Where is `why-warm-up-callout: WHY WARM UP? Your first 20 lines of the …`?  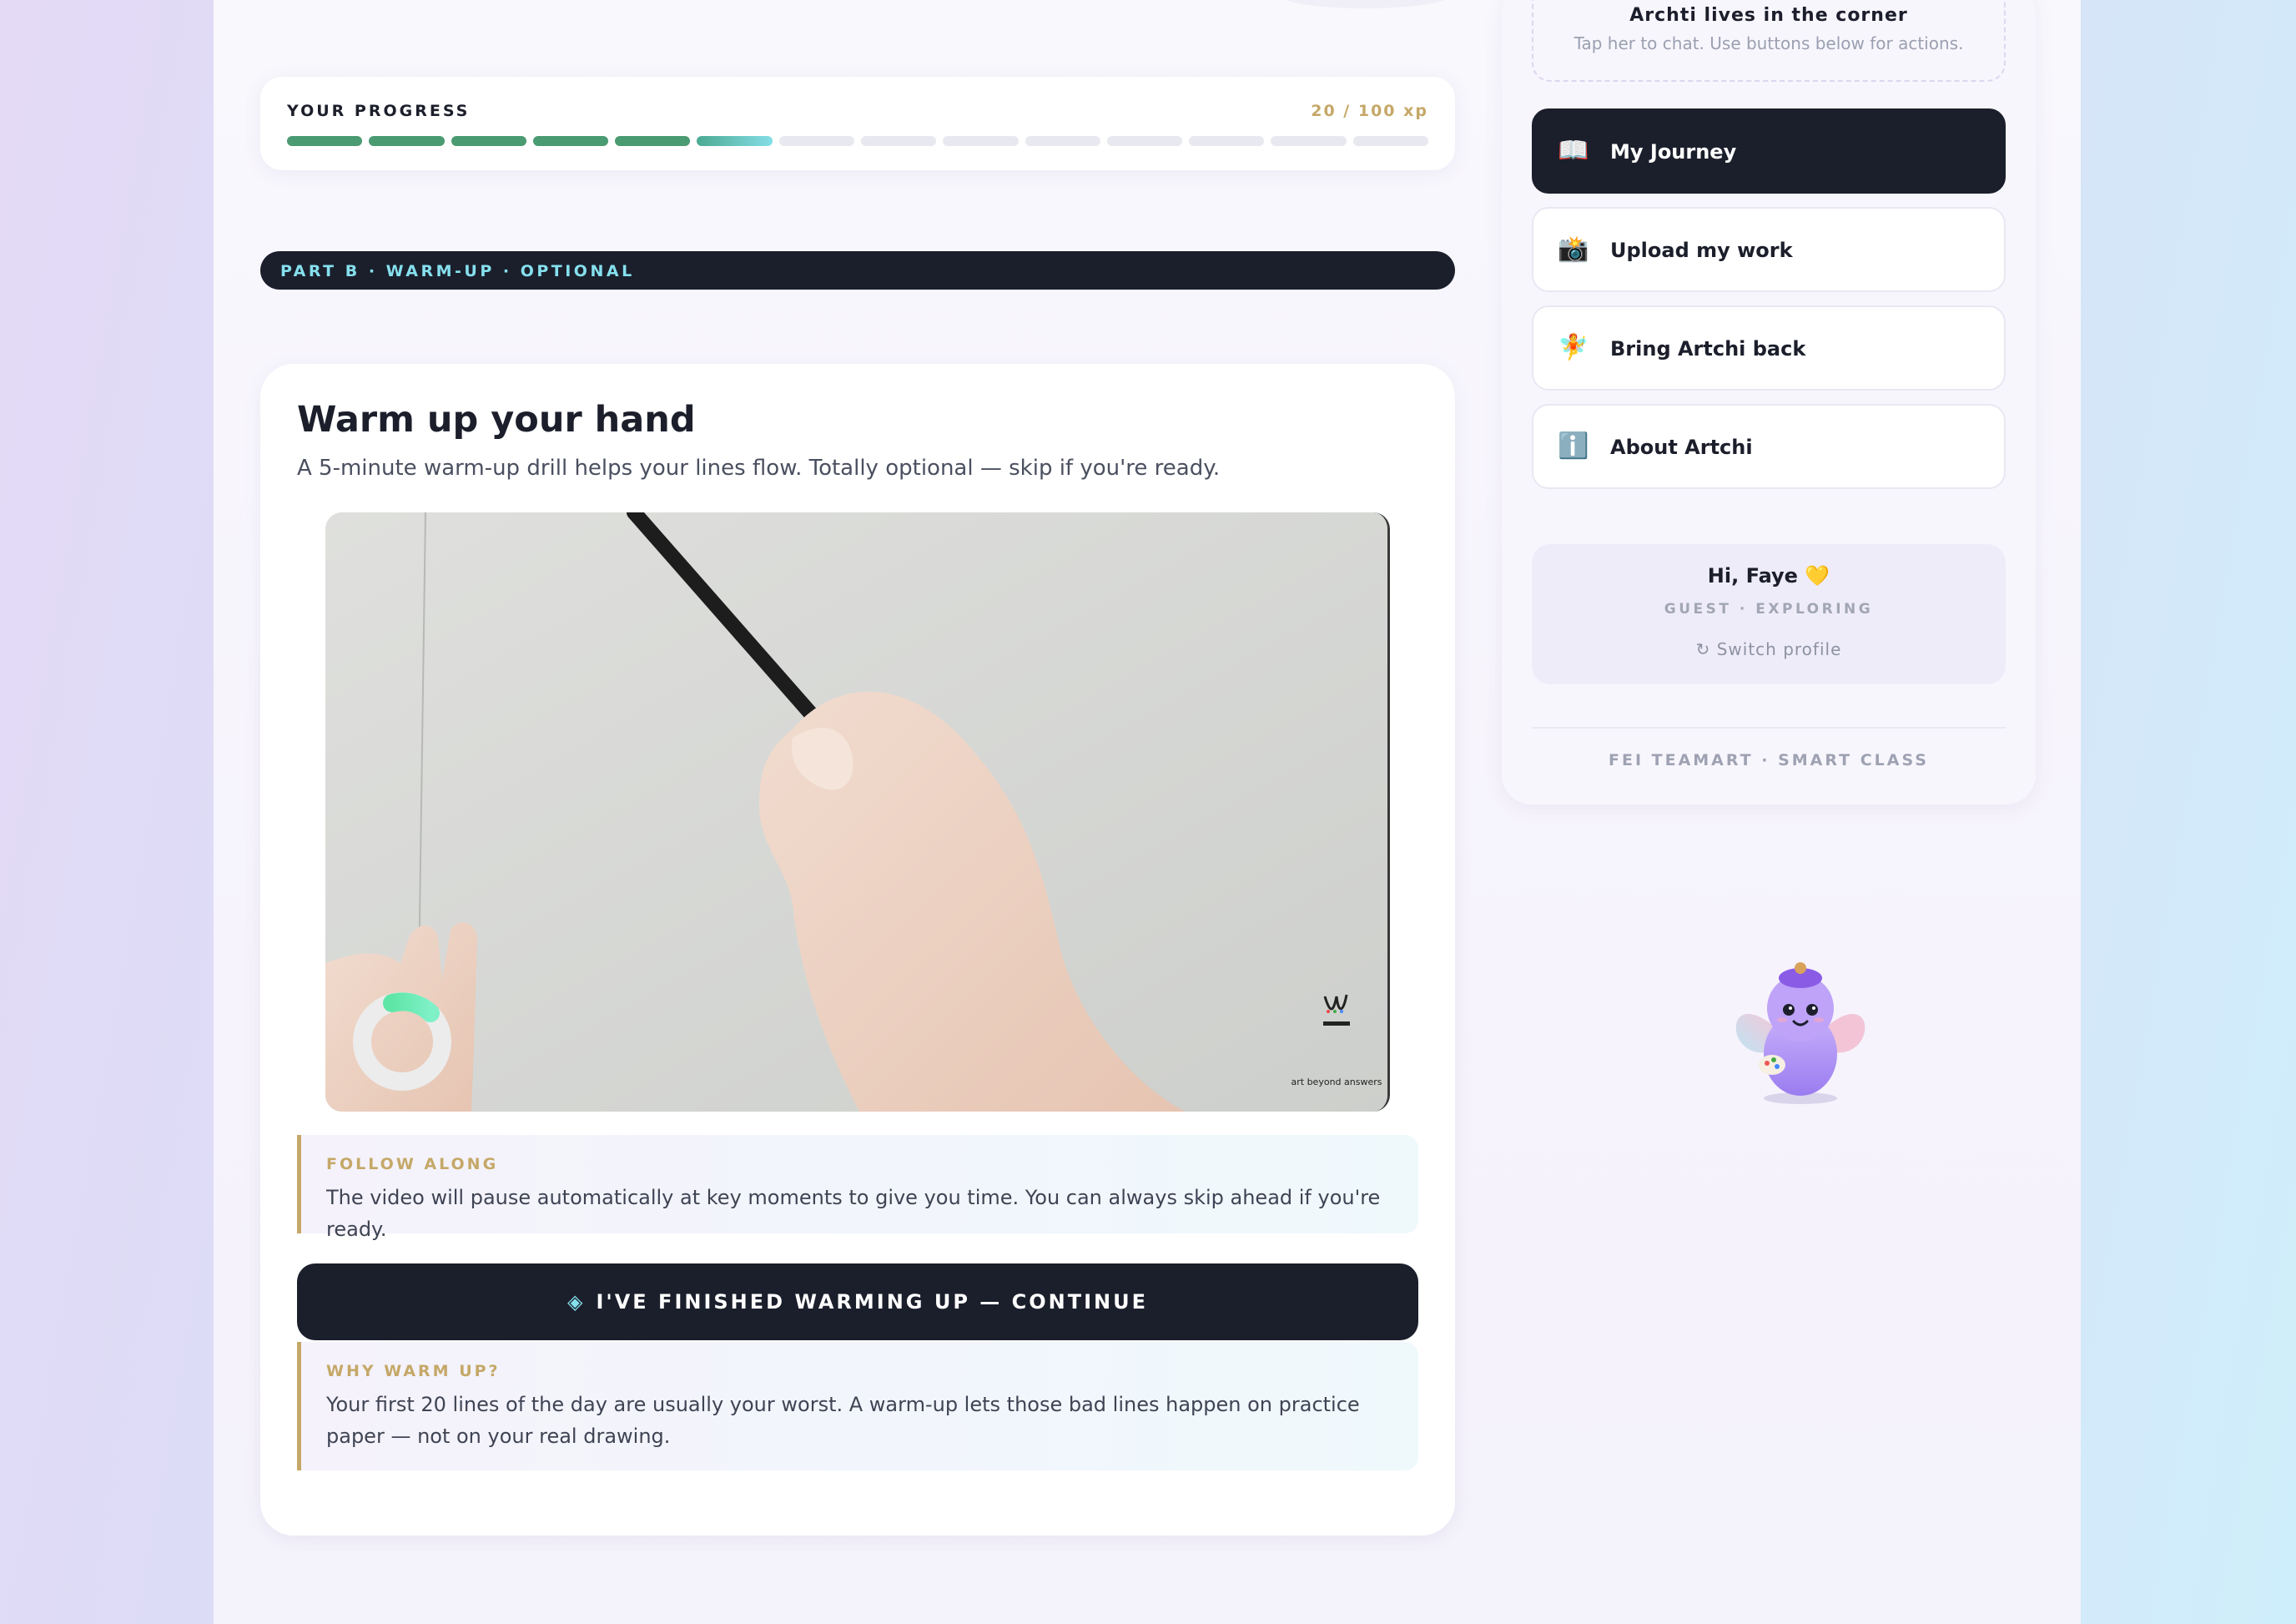 why-warm-up-callout: WHY WARM UP? Your first 20 lines of the … is located at coordinates (857, 1406).